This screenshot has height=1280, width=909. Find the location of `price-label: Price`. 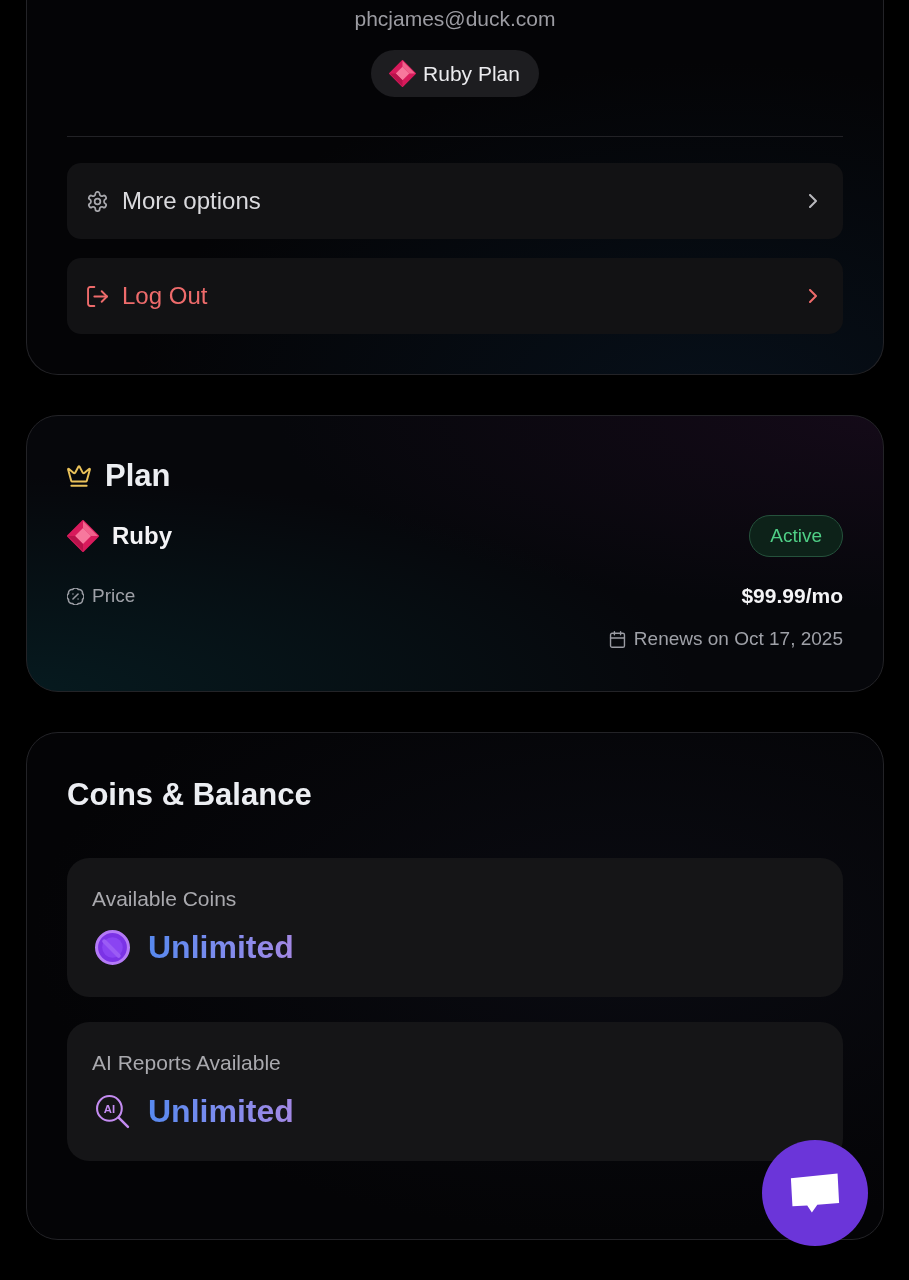

price-label: Price is located at coordinates (114, 596).